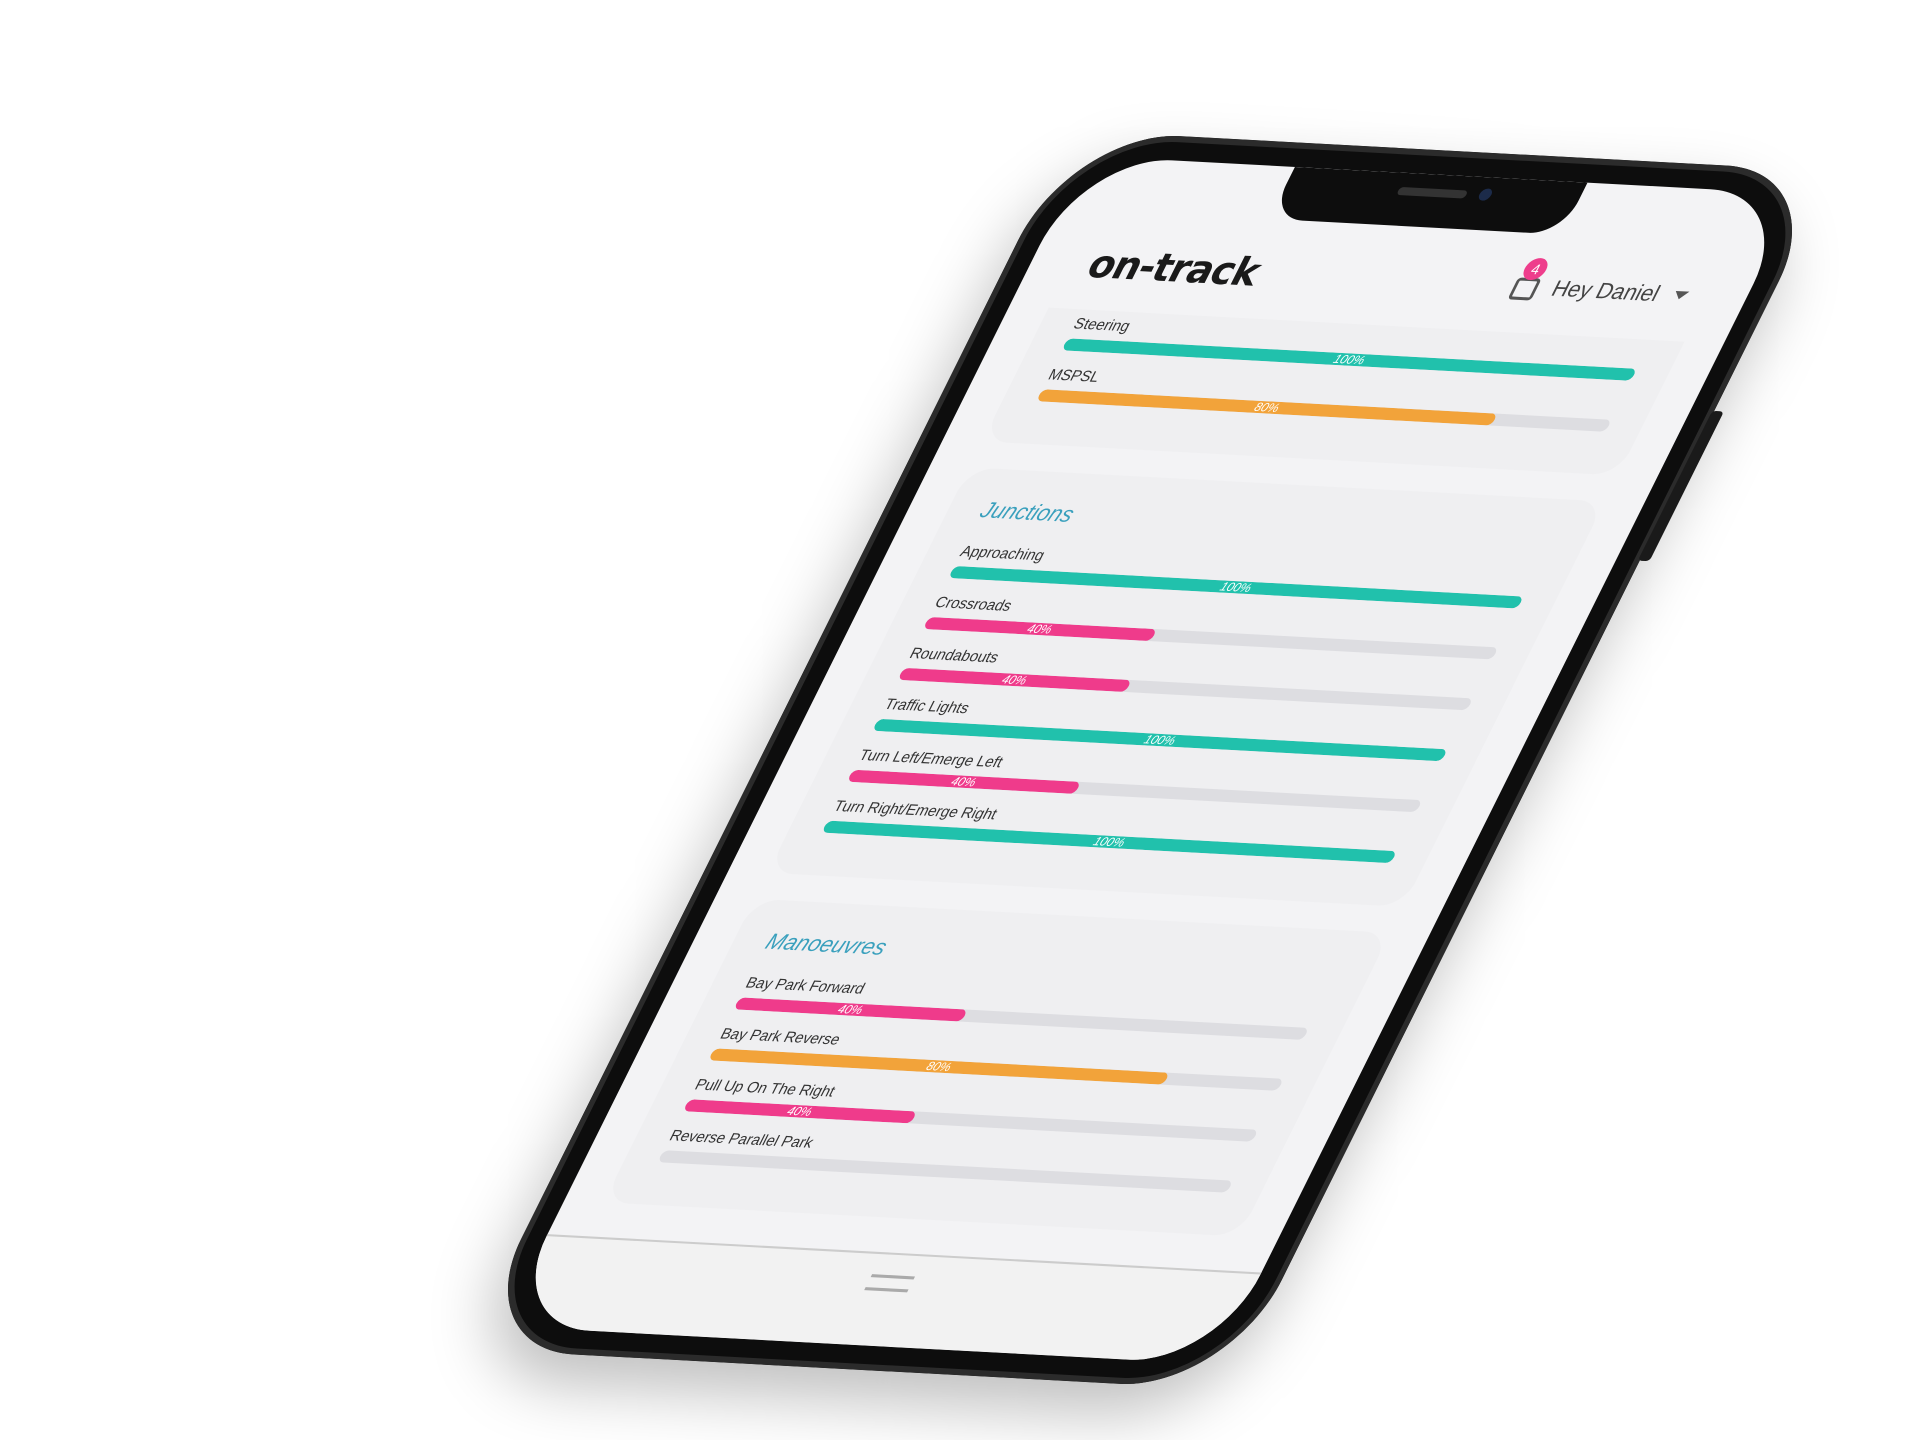 This screenshot has height=1440, width=1920. Describe the element at coordinates (660, 1156) in the screenshot. I see `progress-fill` at that location.